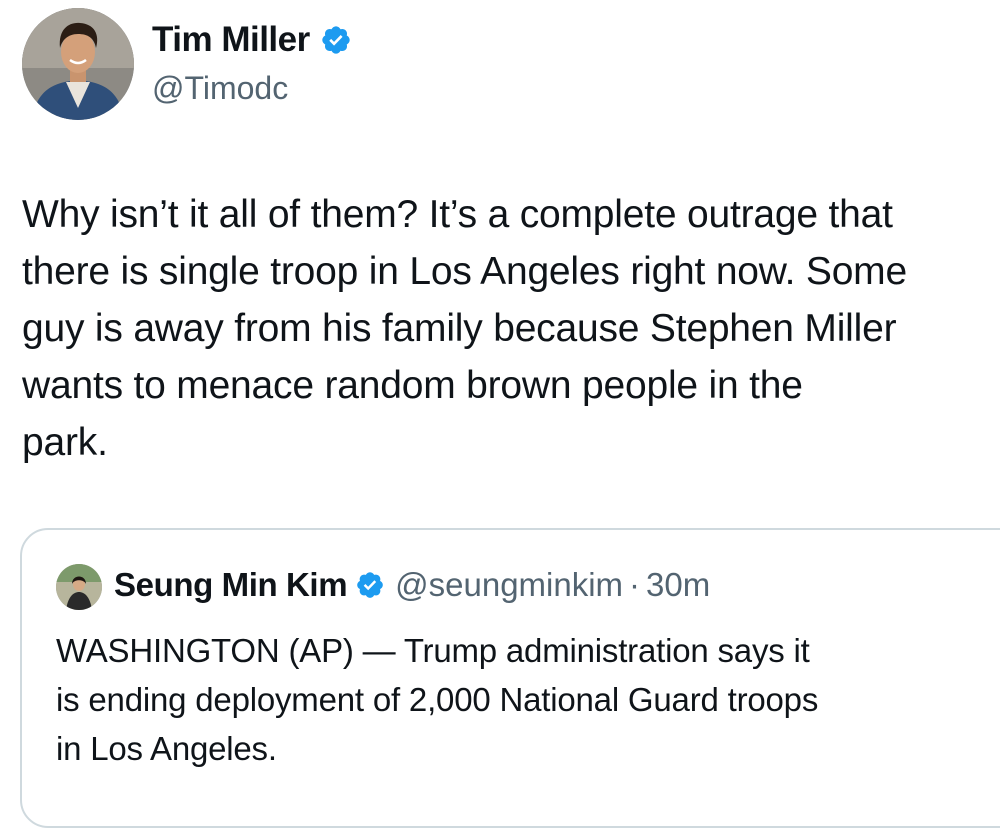 Image resolution: width=1000 pixels, height=828 pixels. Describe the element at coordinates (509, 585) in the screenshot. I see `quoted-author-handle: @seungminkim` at that location.